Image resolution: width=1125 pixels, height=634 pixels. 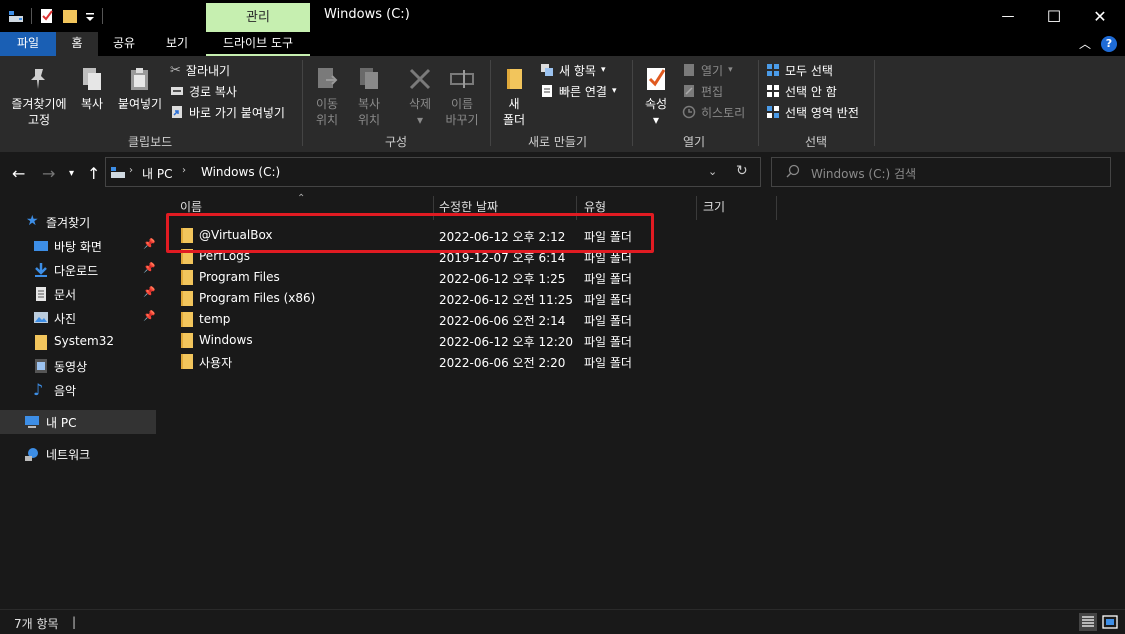 What do you see at coordinates (78, 246) in the screenshot?
I see `sidebar-item-desktop: 바탕 화면 📌` at bounding box center [78, 246].